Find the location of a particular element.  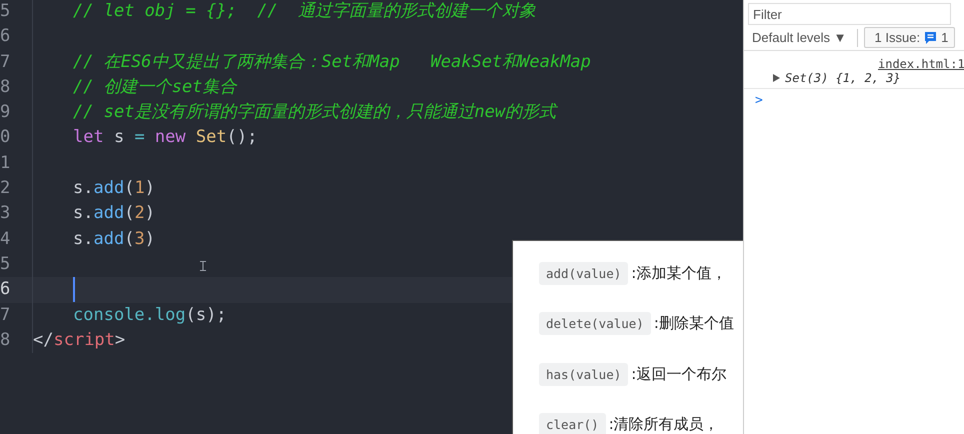

method-code: has(value) is located at coordinates (583, 374).